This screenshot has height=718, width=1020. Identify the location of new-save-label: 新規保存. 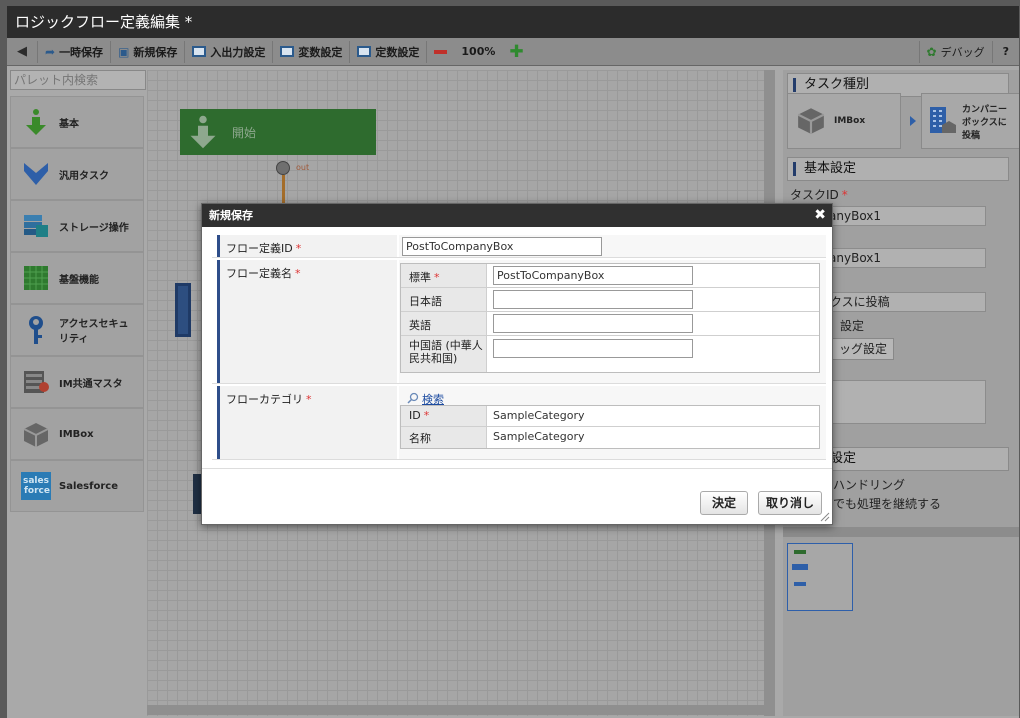
(155, 52).